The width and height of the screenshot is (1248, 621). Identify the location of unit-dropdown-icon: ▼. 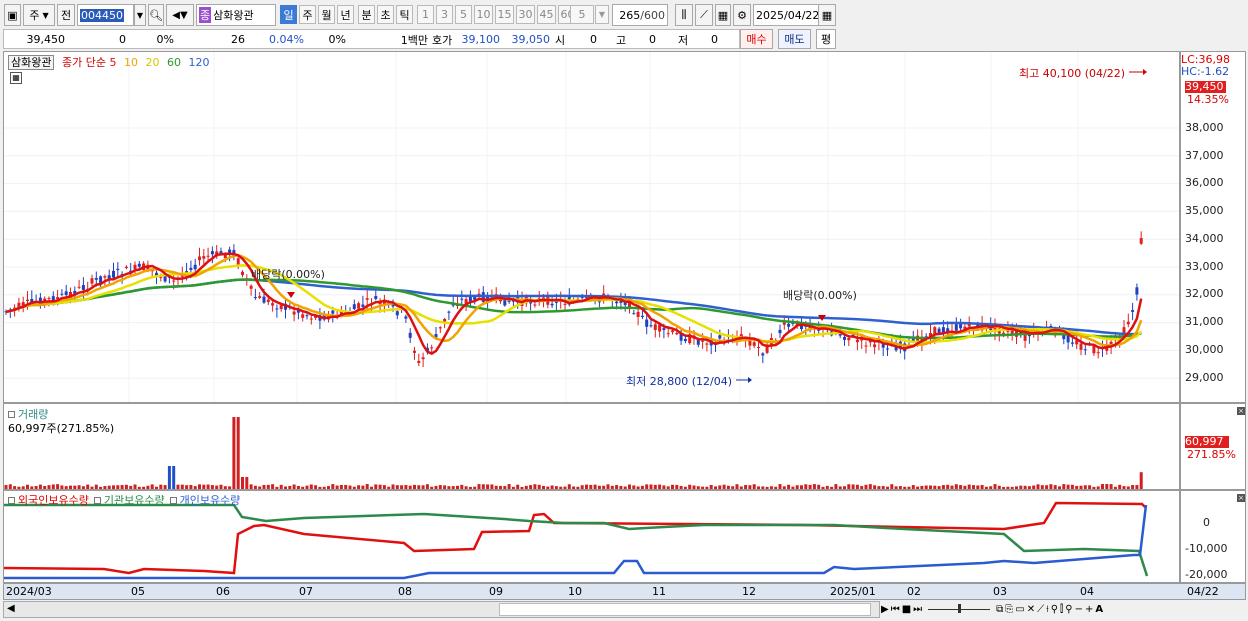
(602, 14).